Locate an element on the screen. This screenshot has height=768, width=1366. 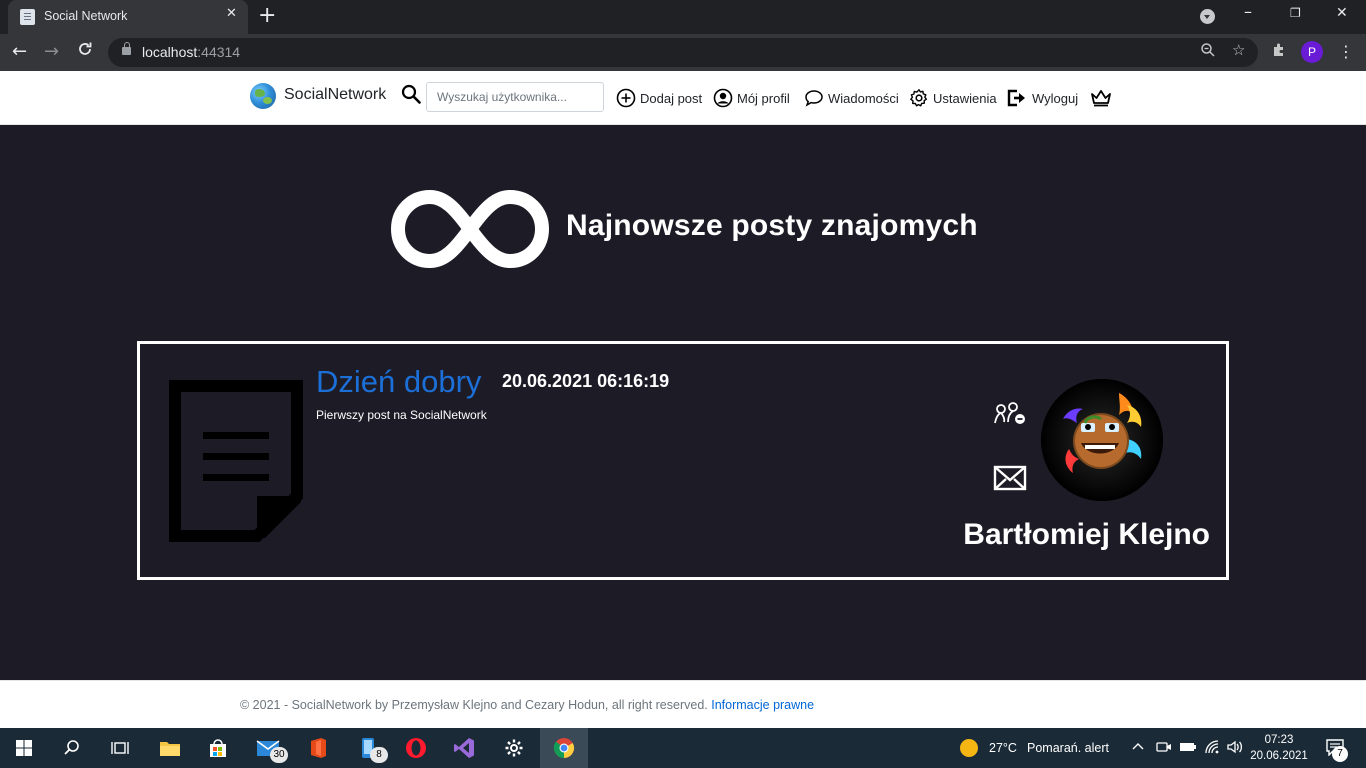
browser-toolbar: ← → localhost:44314 ☆ P ⋮ is located at coordinates (683, 52).